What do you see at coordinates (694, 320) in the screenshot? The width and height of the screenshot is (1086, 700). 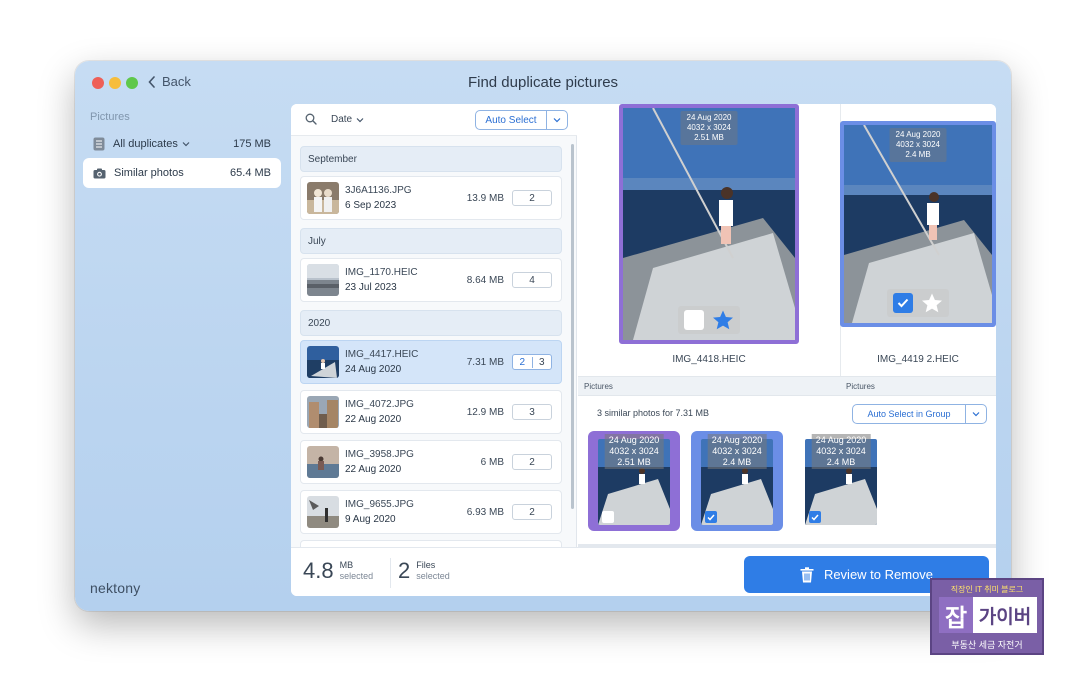 I see `select-checkbox` at bounding box center [694, 320].